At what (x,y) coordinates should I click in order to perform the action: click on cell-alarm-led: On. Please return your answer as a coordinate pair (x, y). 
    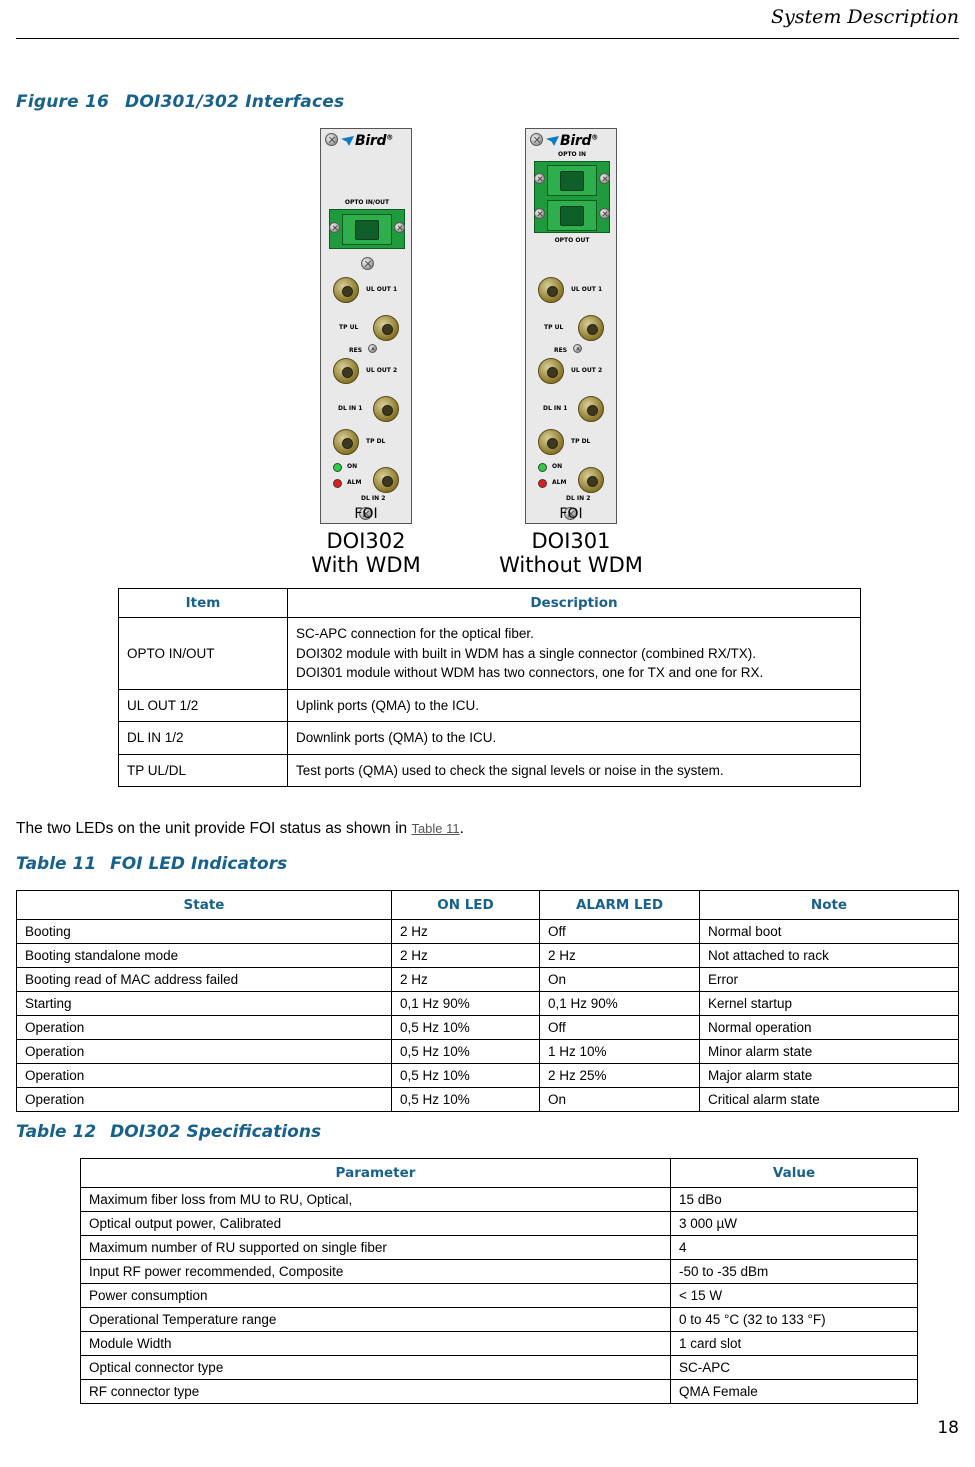
    Looking at the image, I should click on (619, 979).